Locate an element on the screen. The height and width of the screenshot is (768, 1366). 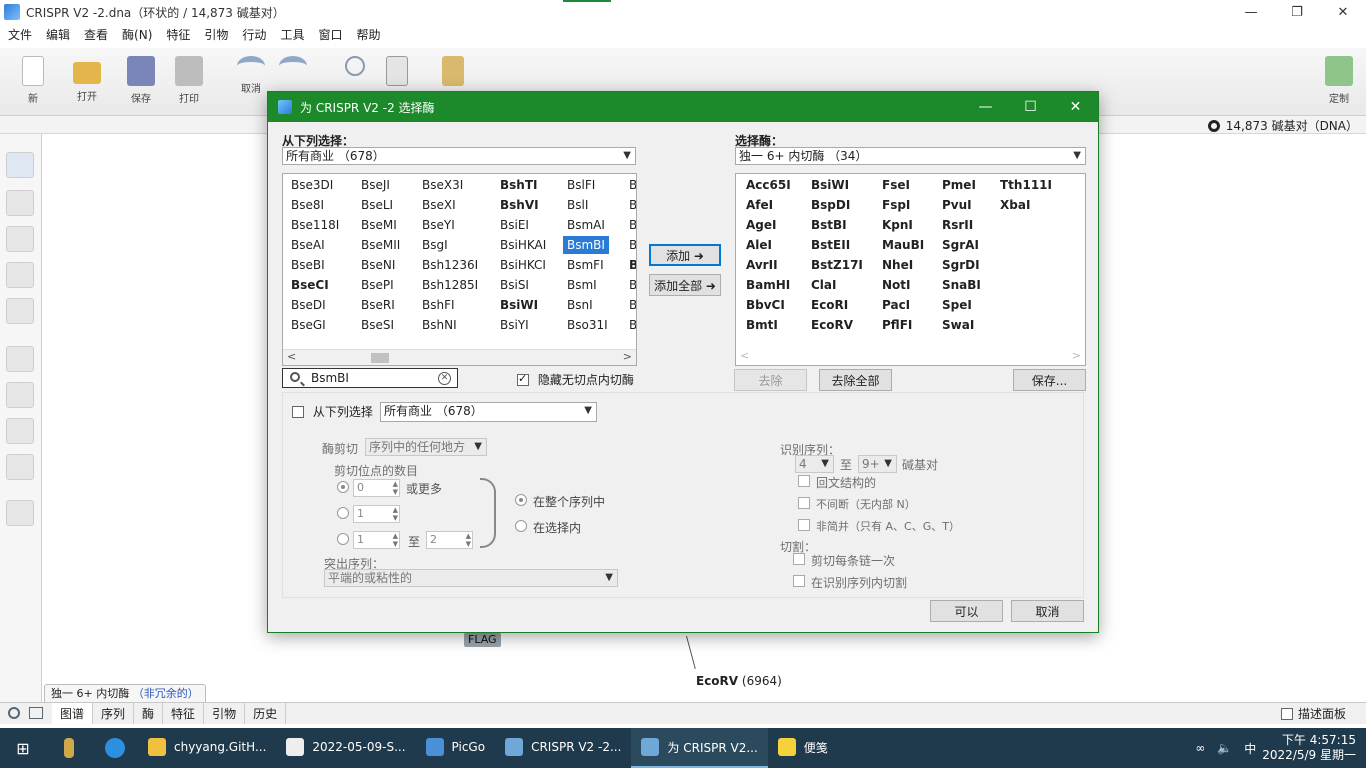
chosen-enzyme-item: PvuI is located at coordinates (957, 205).